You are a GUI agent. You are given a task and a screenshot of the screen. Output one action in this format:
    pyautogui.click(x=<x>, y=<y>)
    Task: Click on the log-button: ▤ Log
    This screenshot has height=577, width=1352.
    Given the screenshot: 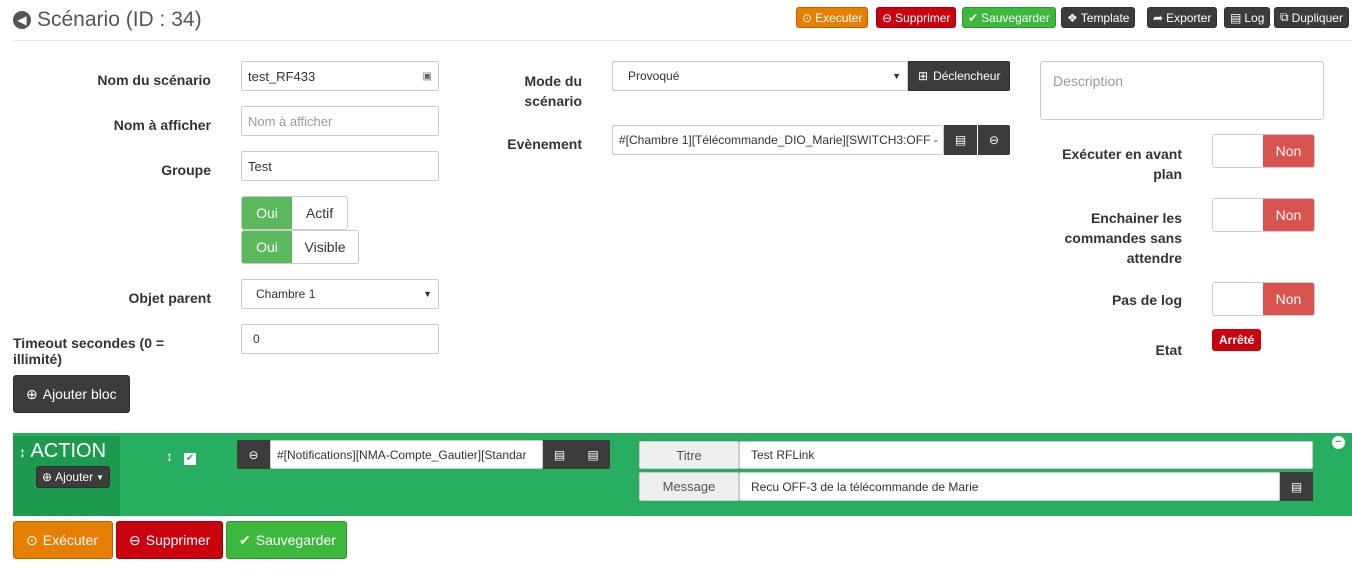 What is the action you would take?
    pyautogui.click(x=1247, y=17)
    